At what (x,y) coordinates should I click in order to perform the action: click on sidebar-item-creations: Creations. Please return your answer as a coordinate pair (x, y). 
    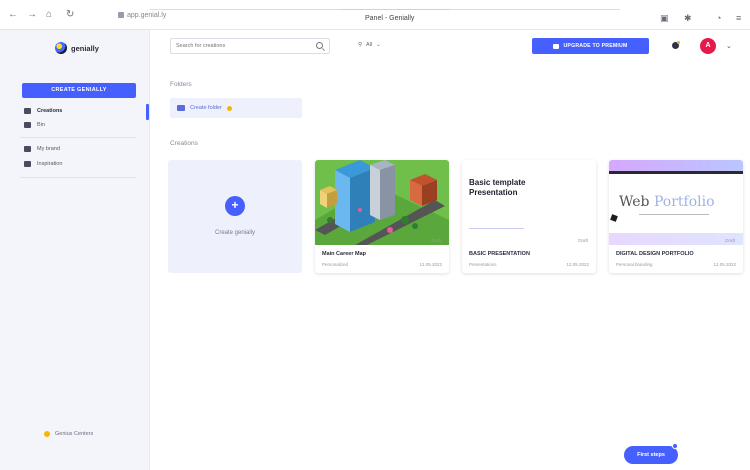
    Looking at the image, I should click on (43, 111).